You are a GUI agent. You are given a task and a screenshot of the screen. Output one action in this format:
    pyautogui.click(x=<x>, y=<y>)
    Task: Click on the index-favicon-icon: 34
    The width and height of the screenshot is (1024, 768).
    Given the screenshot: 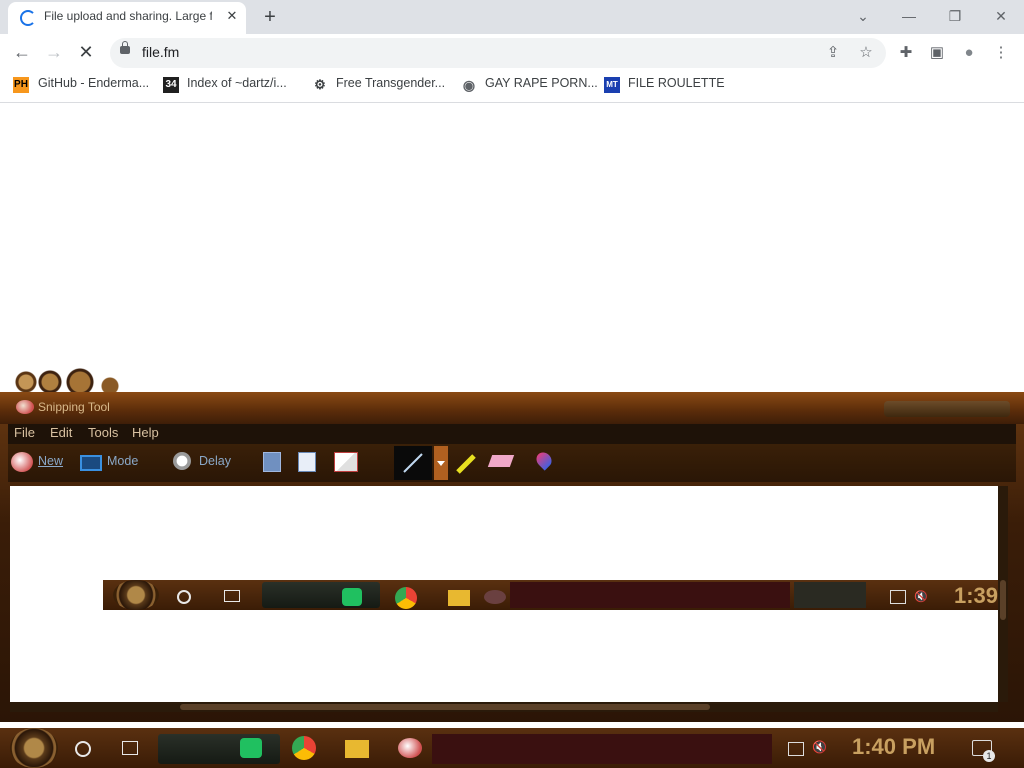 What is the action you would take?
    pyautogui.click(x=171, y=85)
    